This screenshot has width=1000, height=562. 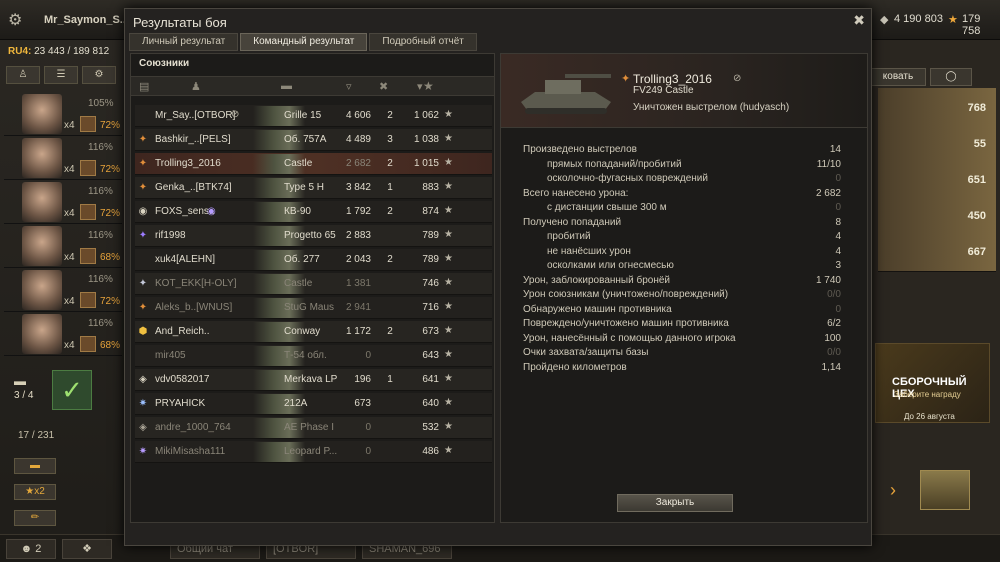 I want to click on player-row: ◉ FOXS_sens.. ◉ КВ-90 1 792 2 874 ★, so click(x=313, y=212).